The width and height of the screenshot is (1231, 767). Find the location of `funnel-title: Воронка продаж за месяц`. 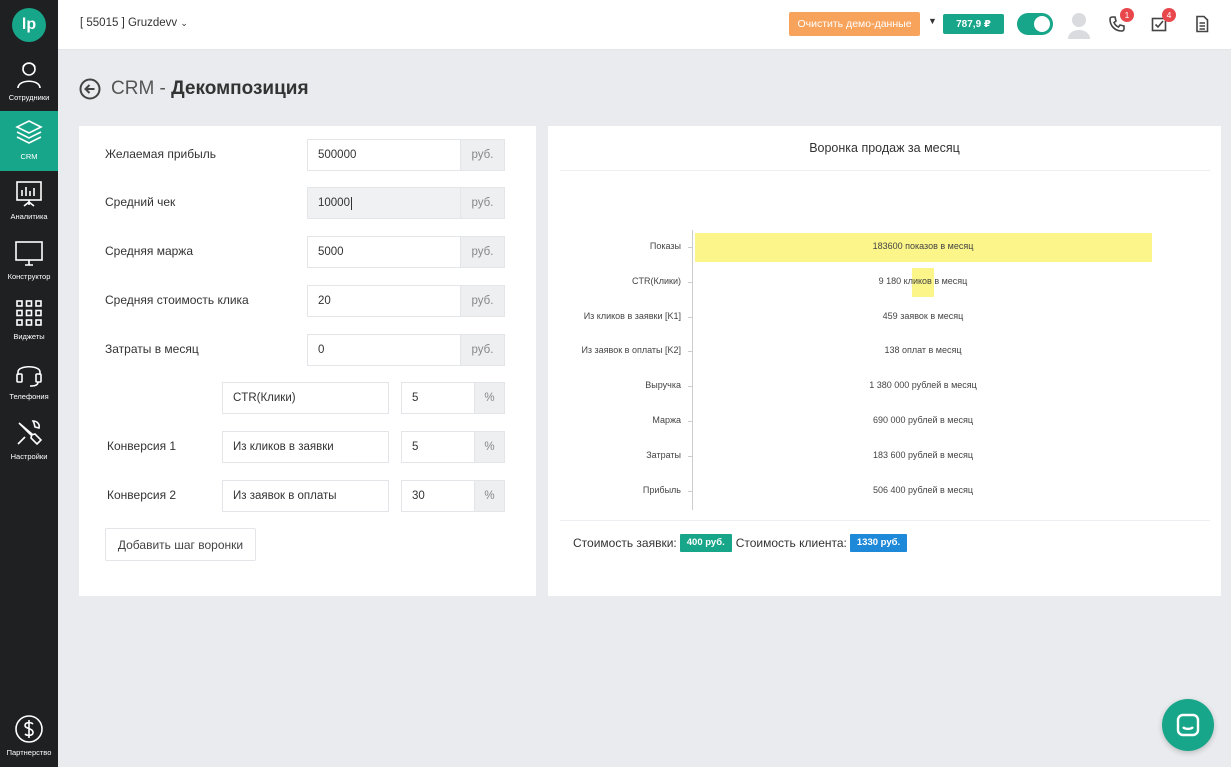

funnel-title: Воронка продаж за месяц is located at coordinates (884, 148).